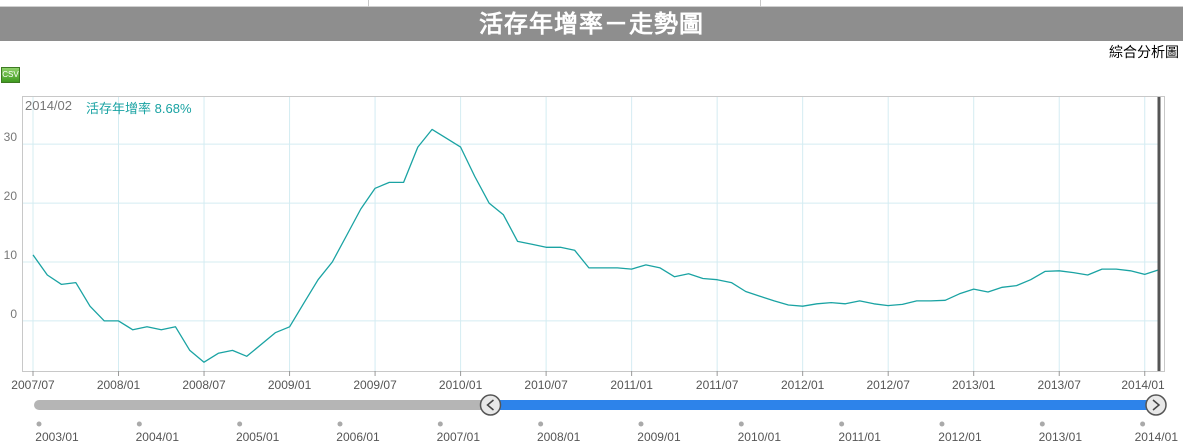 Image resolution: width=1183 pixels, height=447 pixels. Describe the element at coordinates (33, 385) in the screenshot. I see `x-tick-label: 2007/07` at that location.